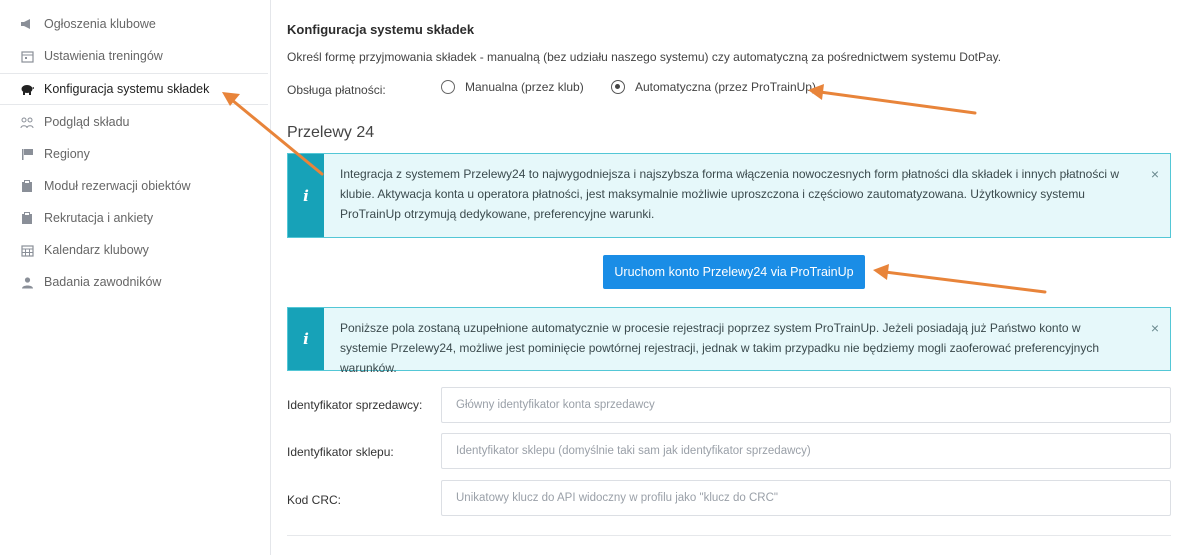 This screenshot has width=1183, height=555. I want to click on users-icon, so click(27, 122).